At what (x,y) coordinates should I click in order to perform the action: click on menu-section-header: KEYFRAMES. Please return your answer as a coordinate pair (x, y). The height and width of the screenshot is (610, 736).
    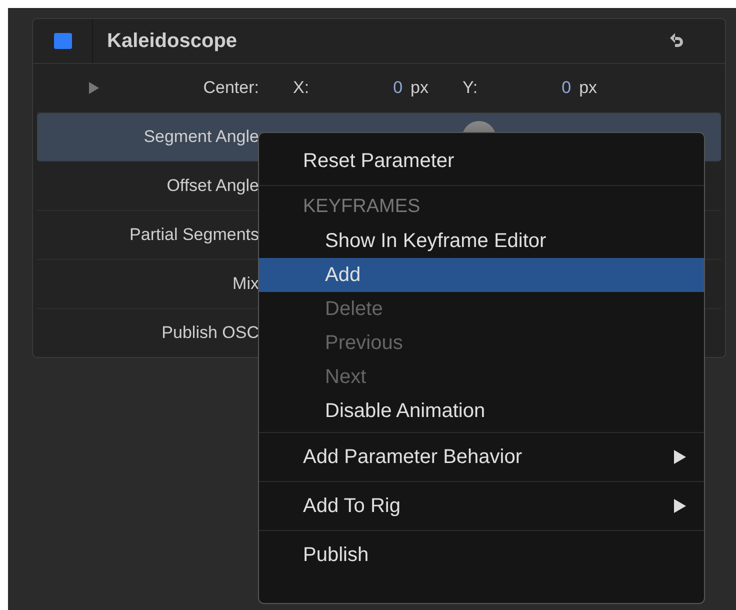
    Looking at the image, I should click on (362, 207).